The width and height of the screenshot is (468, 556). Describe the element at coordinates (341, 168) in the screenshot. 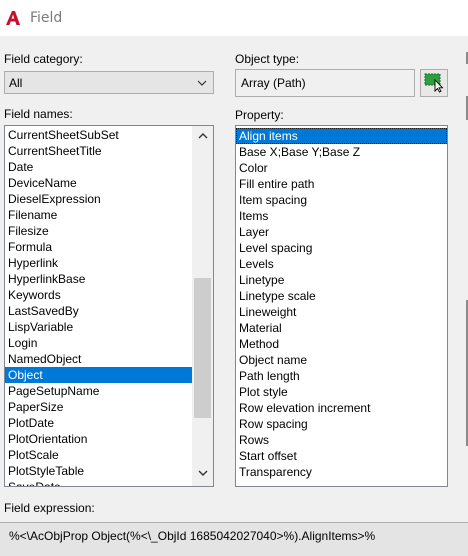

I see `property-item: Color` at that location.